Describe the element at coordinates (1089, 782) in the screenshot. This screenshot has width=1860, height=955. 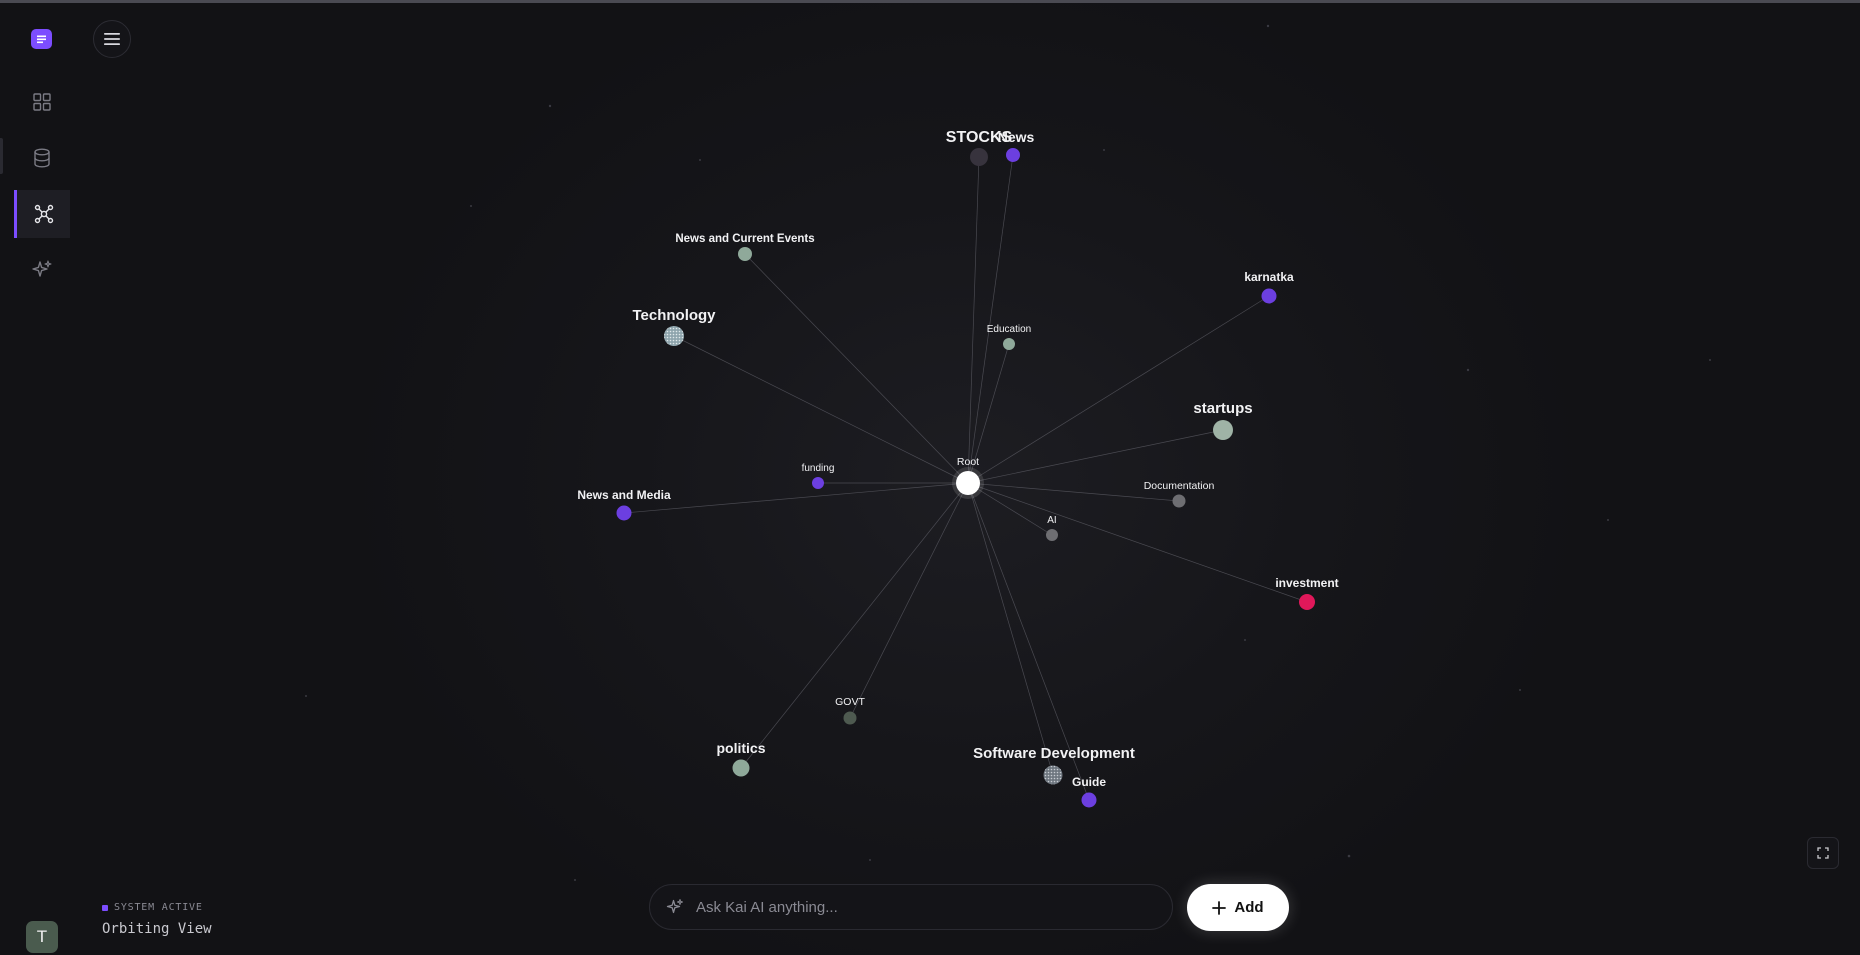
I see `node-label: Guide` at that location.